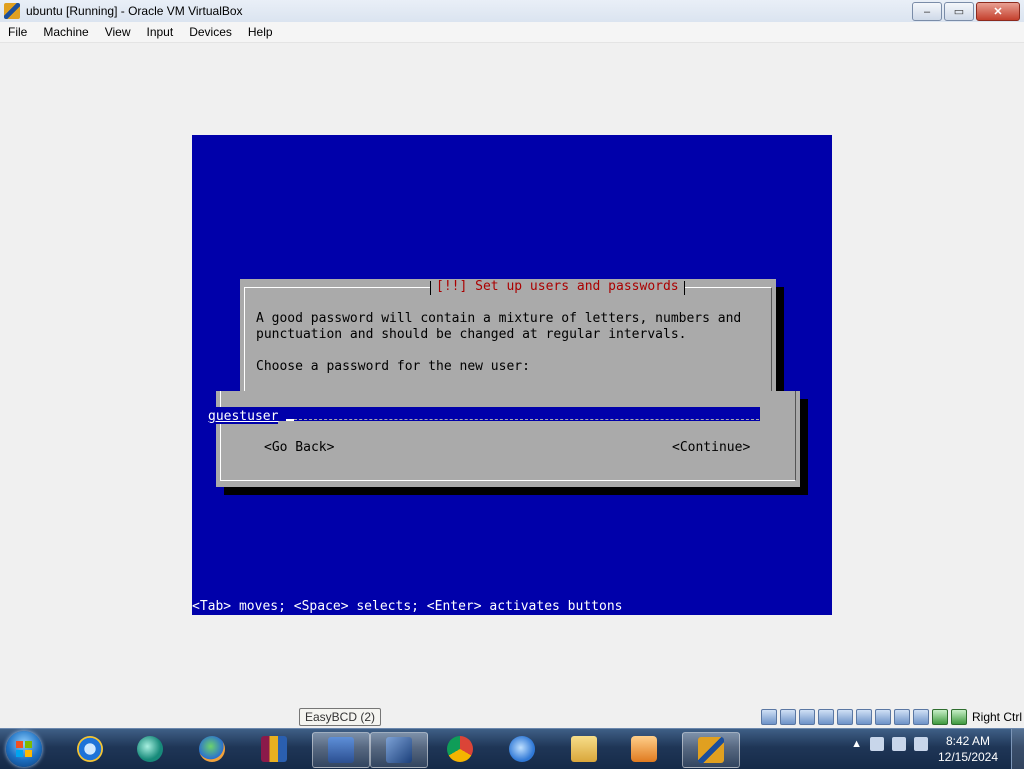 Image resolution: width=1024 pixels, height=769 pixels. What do you see at coordinates (968, 749) in the screenshot?
I see `taskbar-clock: 8:42 AM 12/15/2024` at bounding box center [968, 749].